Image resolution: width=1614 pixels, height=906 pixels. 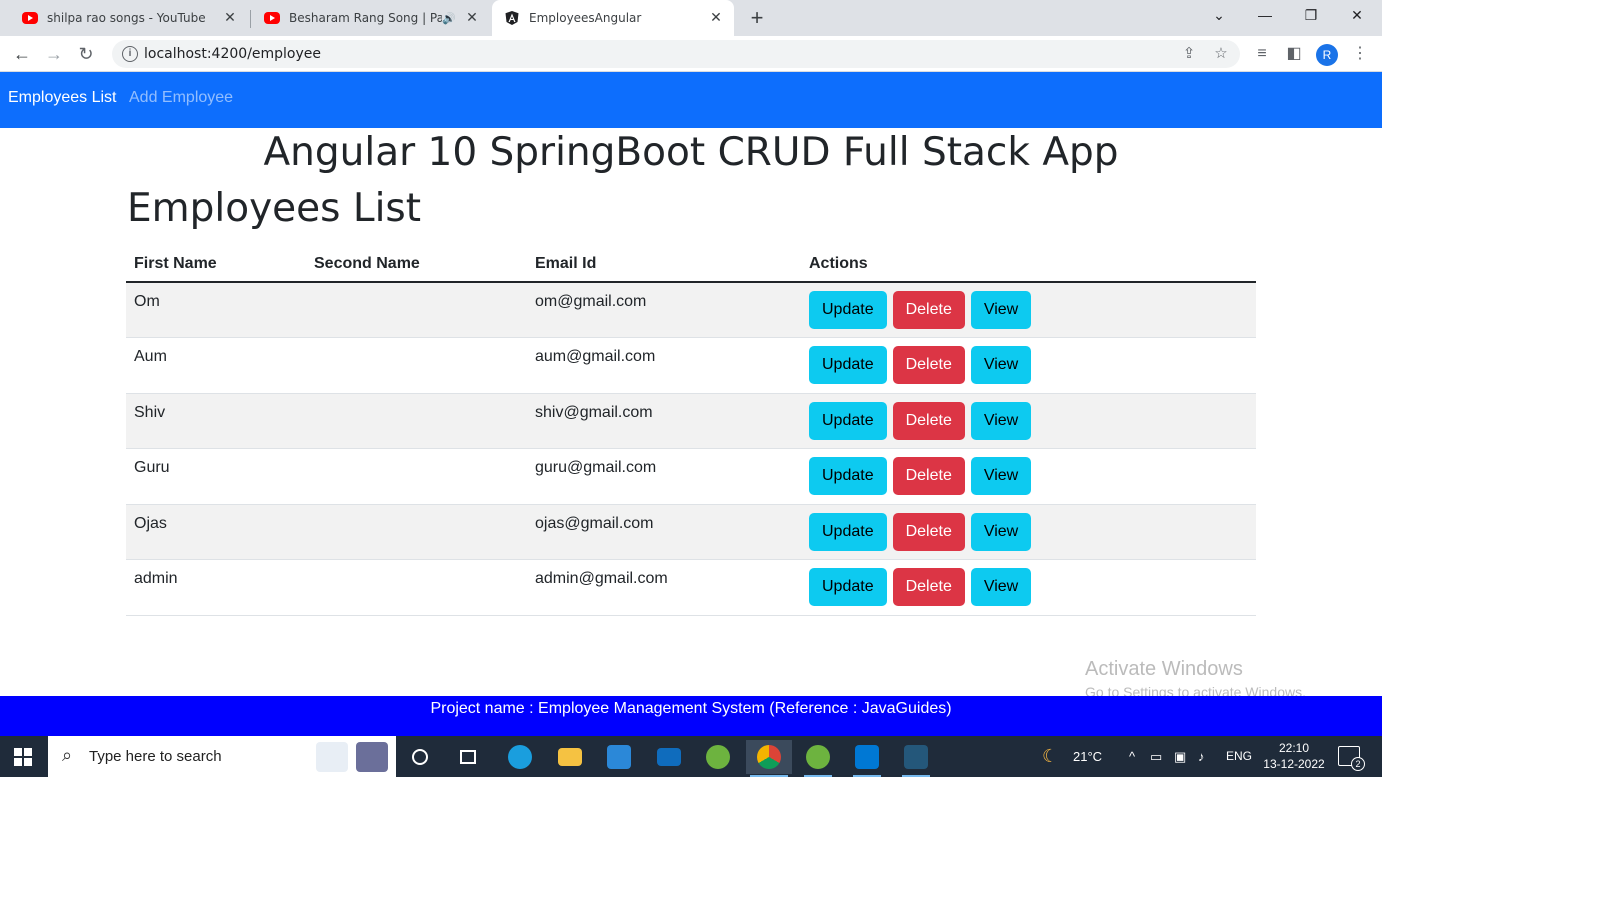 What do you see at coordinates (1357, 15) in the screenshot?
I see `close-window-icon: ✕` at bounding box center [1357, 15].